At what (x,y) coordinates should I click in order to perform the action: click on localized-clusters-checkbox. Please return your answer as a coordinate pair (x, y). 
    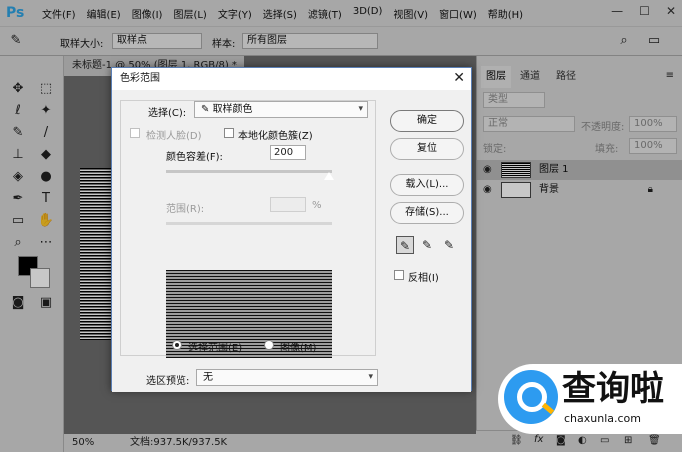
    Looking at the image, I should click on (229, 133).